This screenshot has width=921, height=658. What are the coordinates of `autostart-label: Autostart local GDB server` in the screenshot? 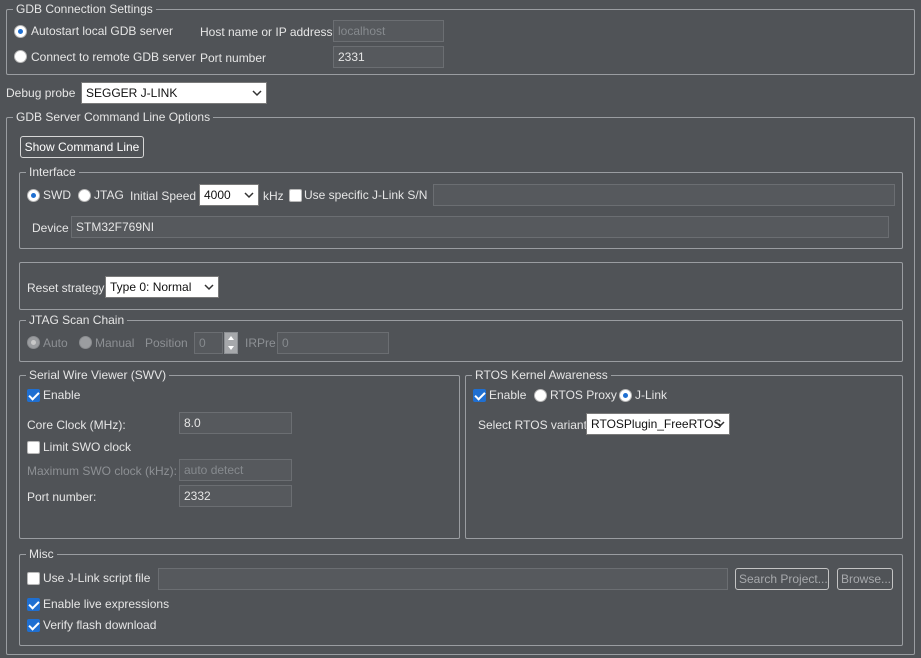 It's located at (102, 31).